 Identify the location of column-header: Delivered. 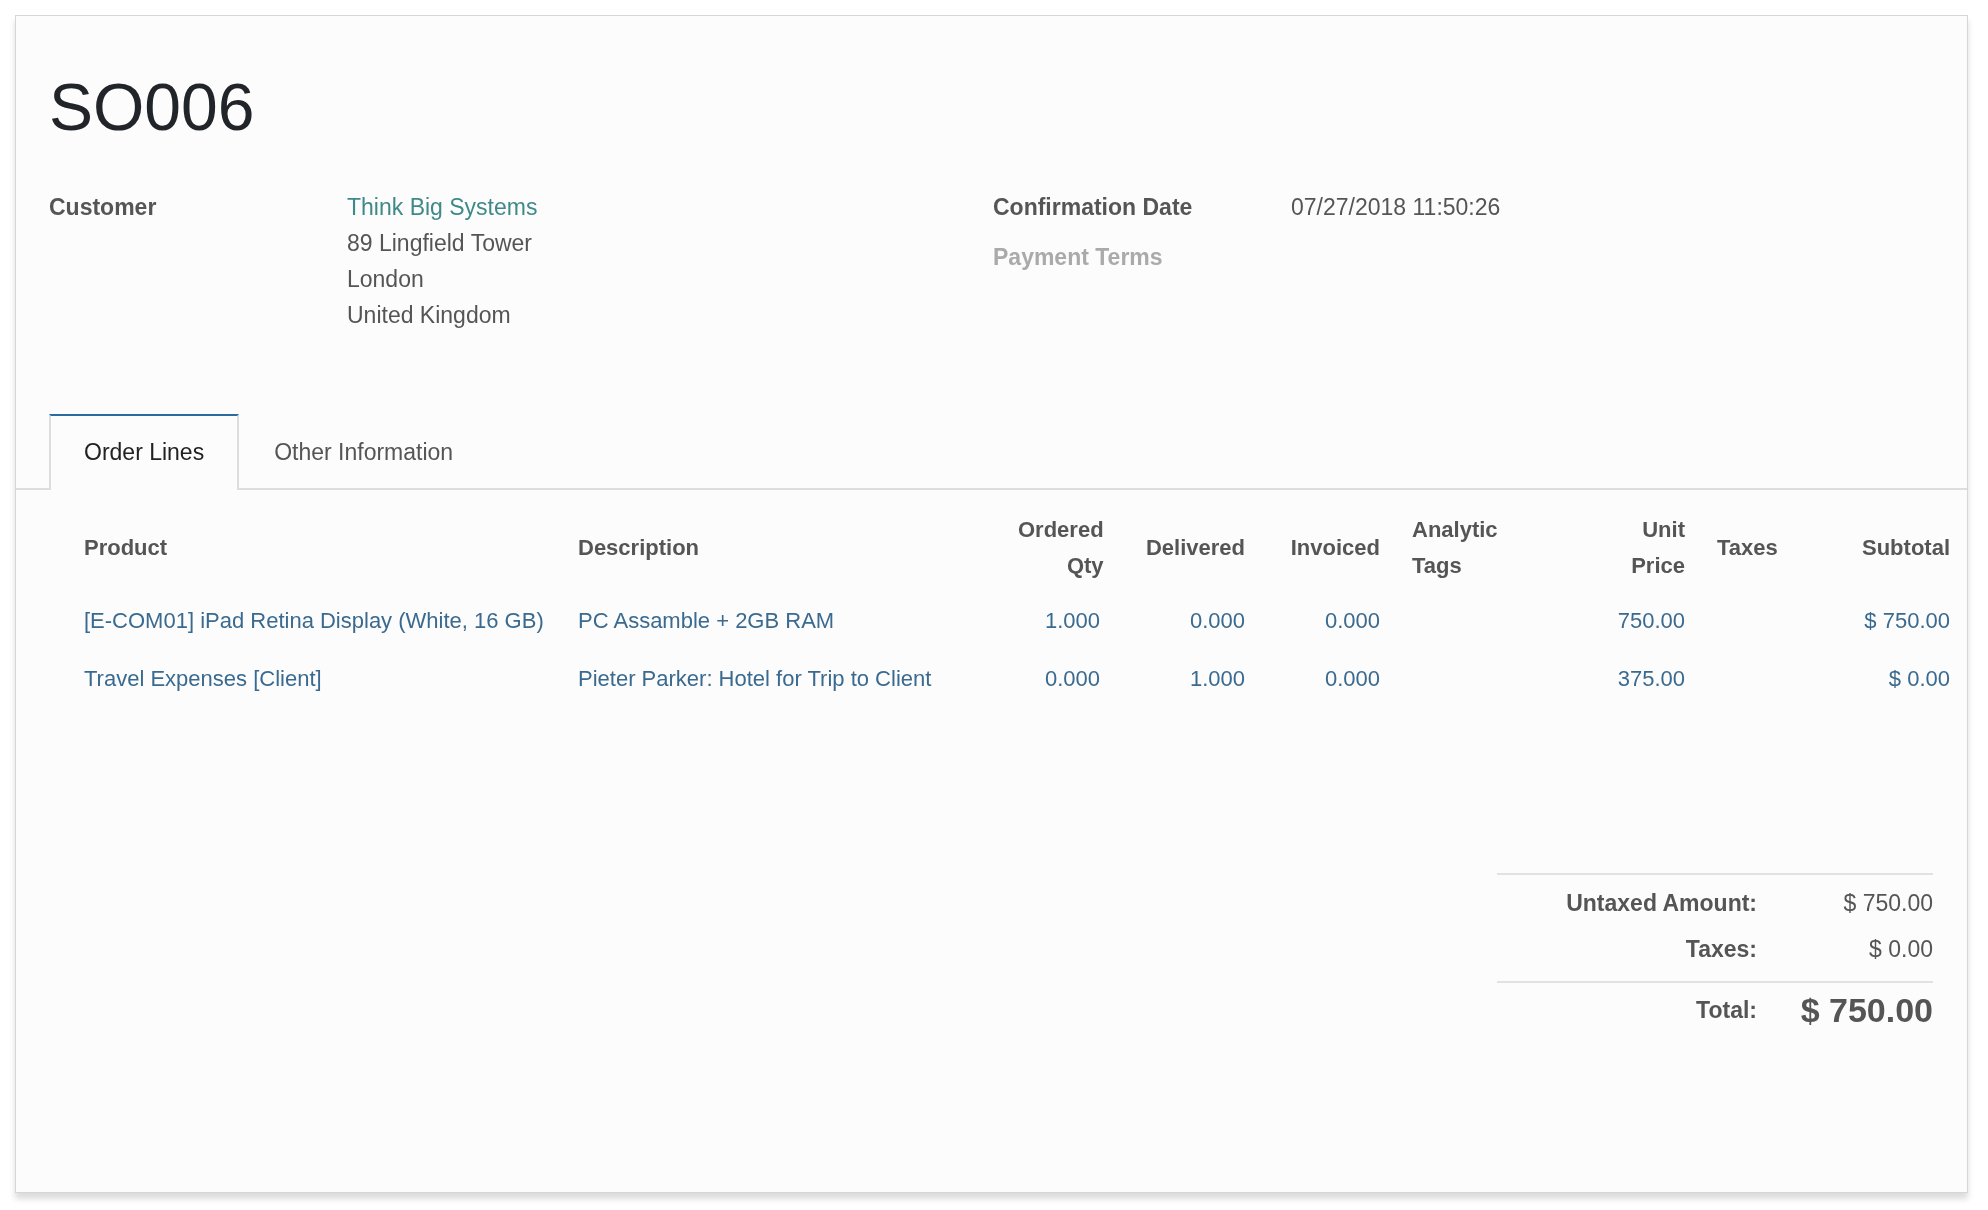
(1195, 547).